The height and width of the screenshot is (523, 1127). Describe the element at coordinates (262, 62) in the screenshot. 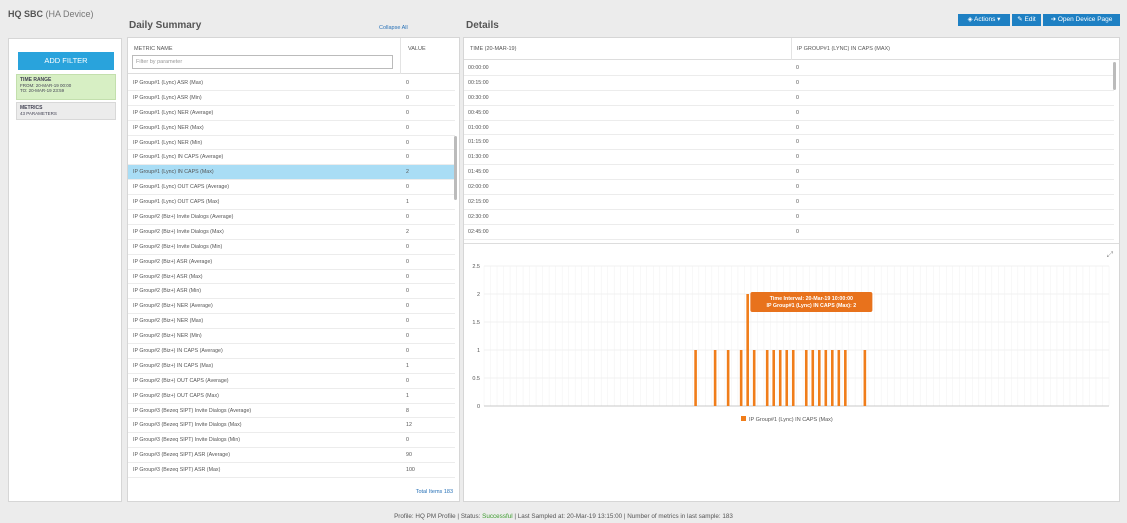

I see `filter-parameter-input` at that location.